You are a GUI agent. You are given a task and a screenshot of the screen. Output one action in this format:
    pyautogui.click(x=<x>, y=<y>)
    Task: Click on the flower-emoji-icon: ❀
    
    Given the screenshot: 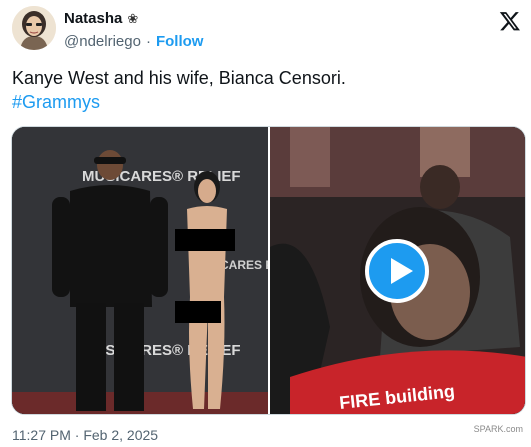 What is the action you would take?
    pyautogui.click(x=133, y=18)
    